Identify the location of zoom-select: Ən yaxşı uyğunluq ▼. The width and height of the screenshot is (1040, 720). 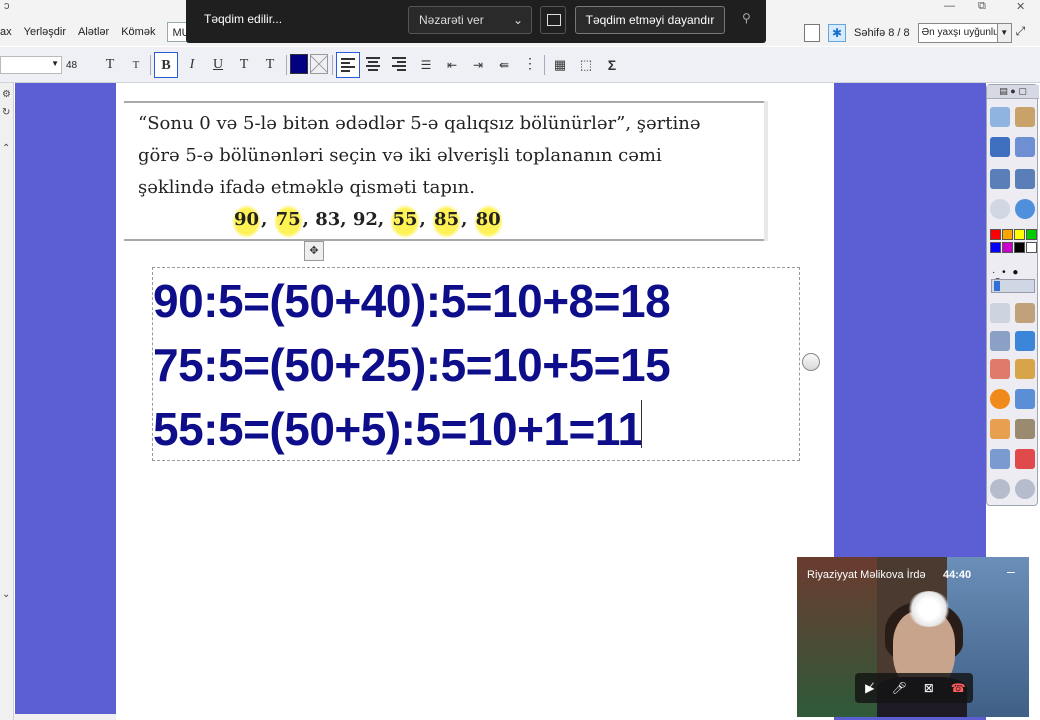
(964, 33).